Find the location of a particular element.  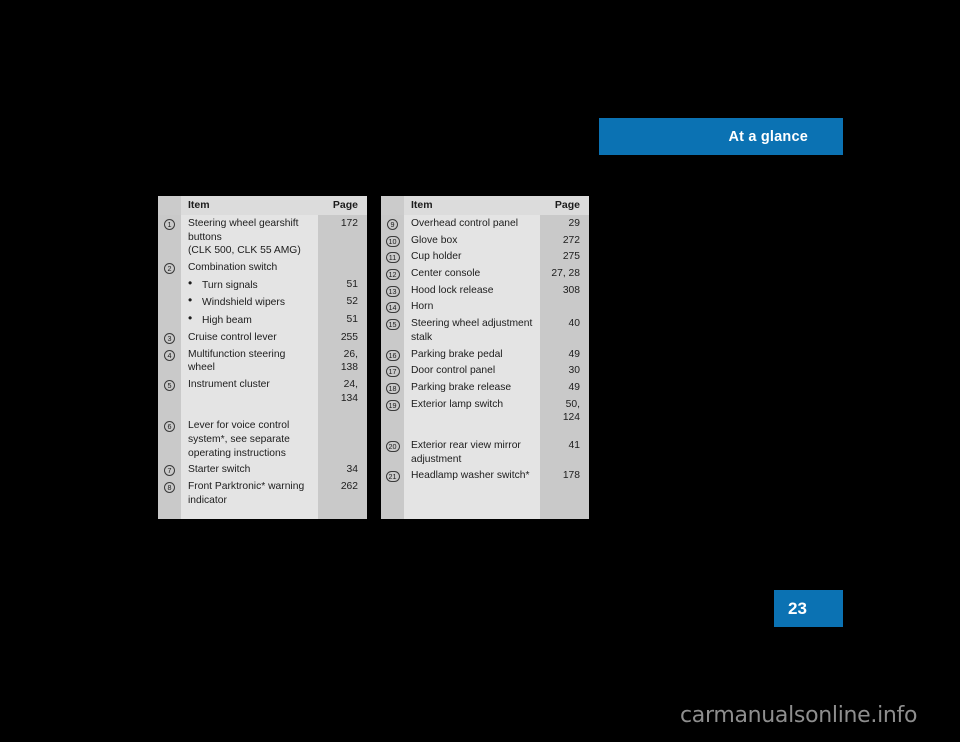

item-label-cell: Headlamp washer switch* is located at coordinates (472, 475).